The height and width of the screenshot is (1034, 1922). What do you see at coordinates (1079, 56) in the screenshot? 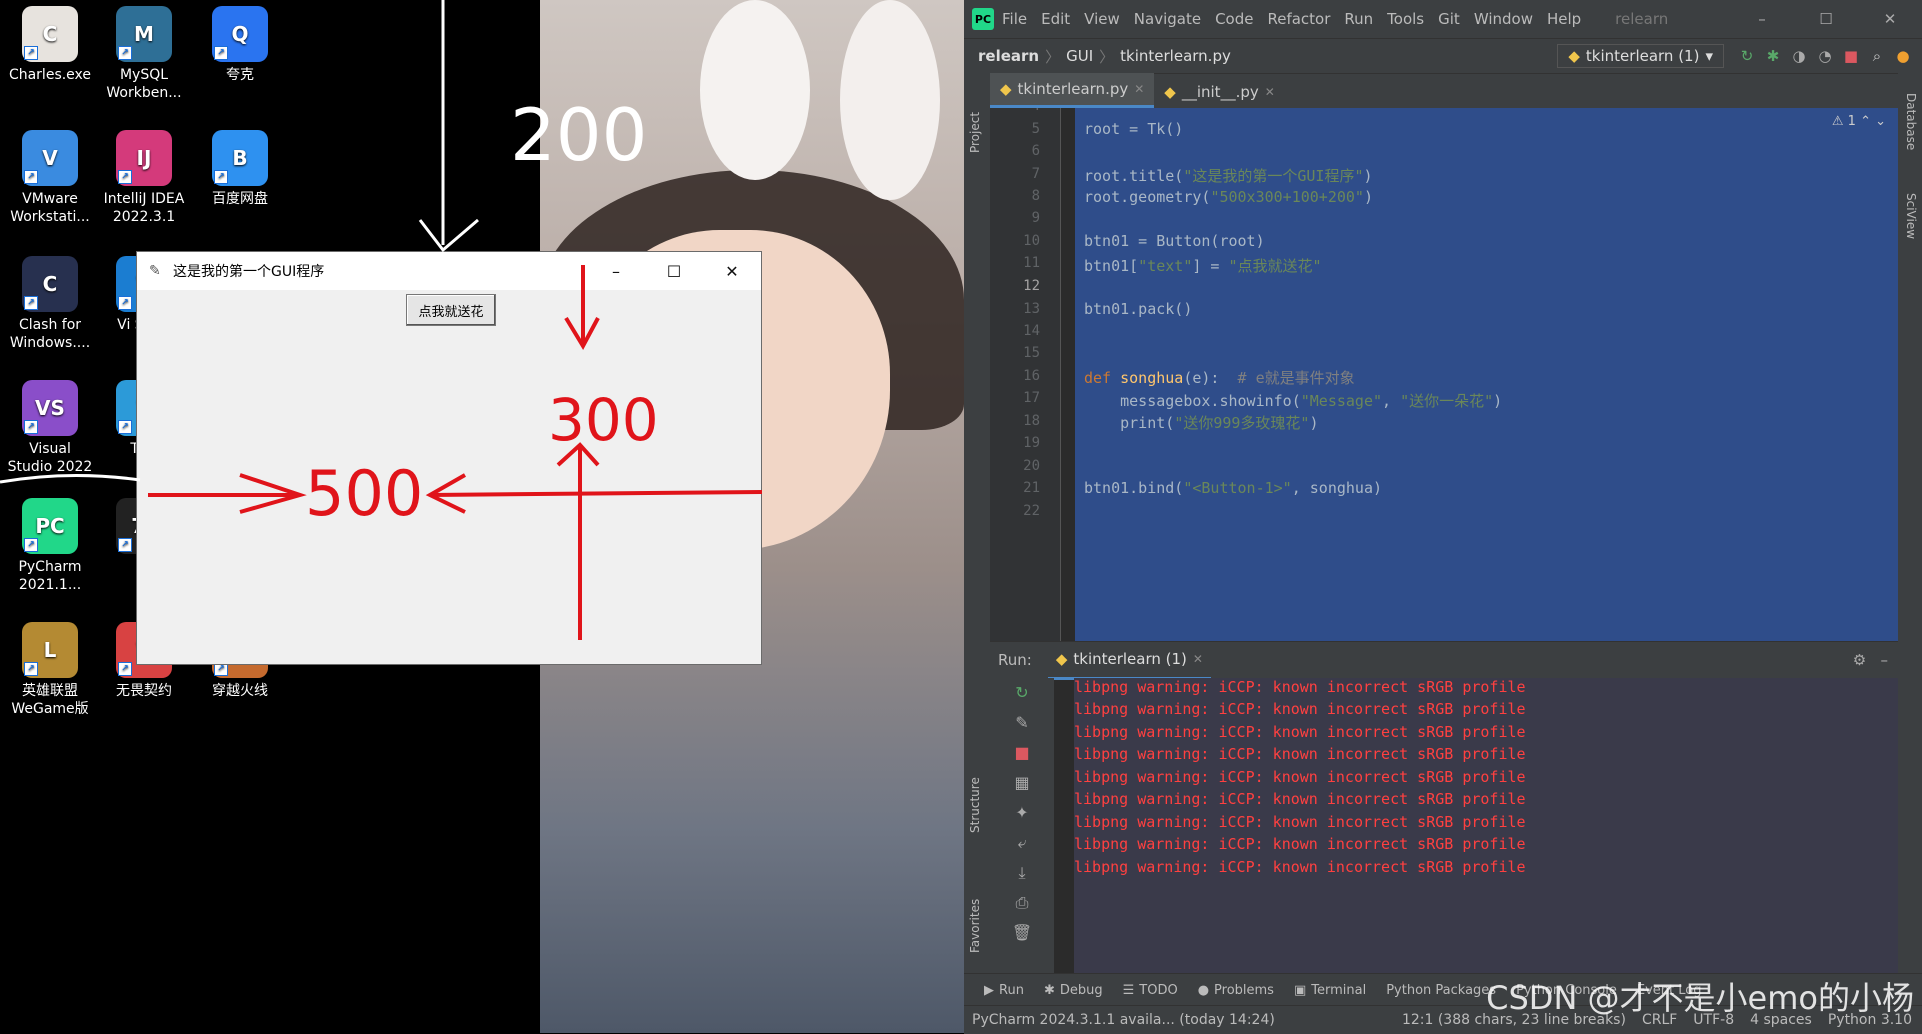
I see `breadcrumb-folder: GUI` at bounding box center [1079, 56].